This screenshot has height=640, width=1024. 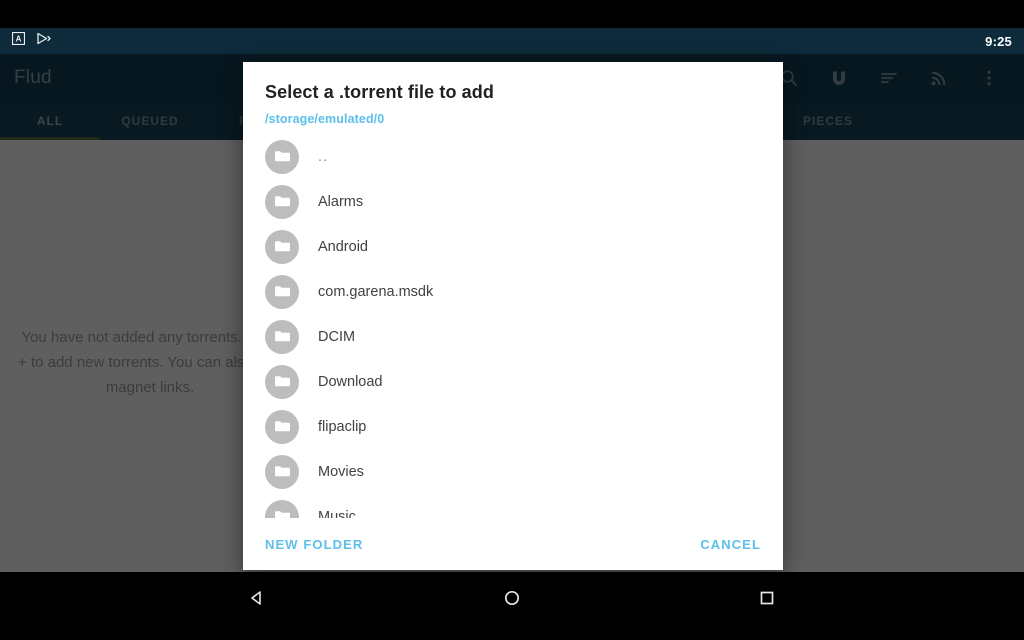 I want to click on file-list-item-label: Movies, so click(x=341, y=471).